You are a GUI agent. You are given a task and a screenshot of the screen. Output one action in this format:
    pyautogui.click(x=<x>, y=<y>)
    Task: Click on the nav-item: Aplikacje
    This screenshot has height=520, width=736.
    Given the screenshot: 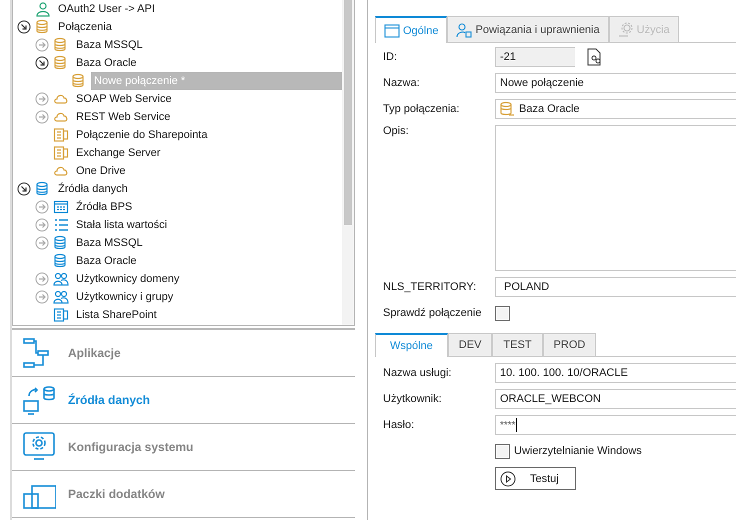 What is the action you would take?
    pyautogui.click(x=183, y=353)
    